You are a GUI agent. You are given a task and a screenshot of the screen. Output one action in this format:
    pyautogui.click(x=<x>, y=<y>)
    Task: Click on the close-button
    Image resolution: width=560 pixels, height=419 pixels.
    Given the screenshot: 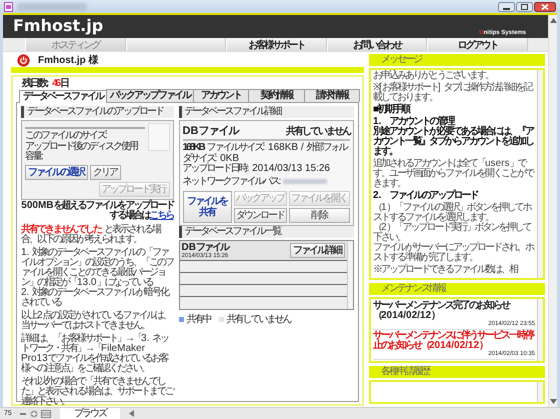 What is the action you would take?
    pyautogui.click(x=545, y=7)
    